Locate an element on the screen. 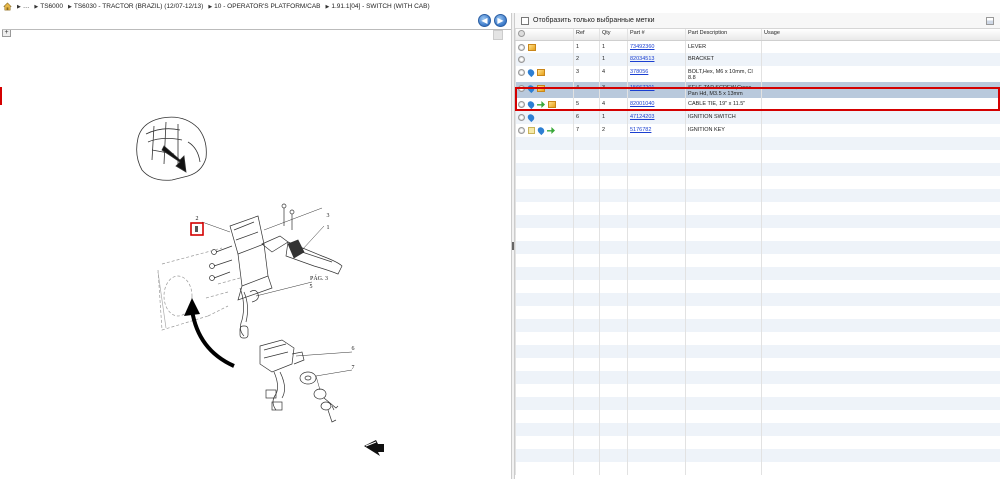 The height and width of the screenshot is (479, 1000). home-icon is located at coordinates (7, 6).